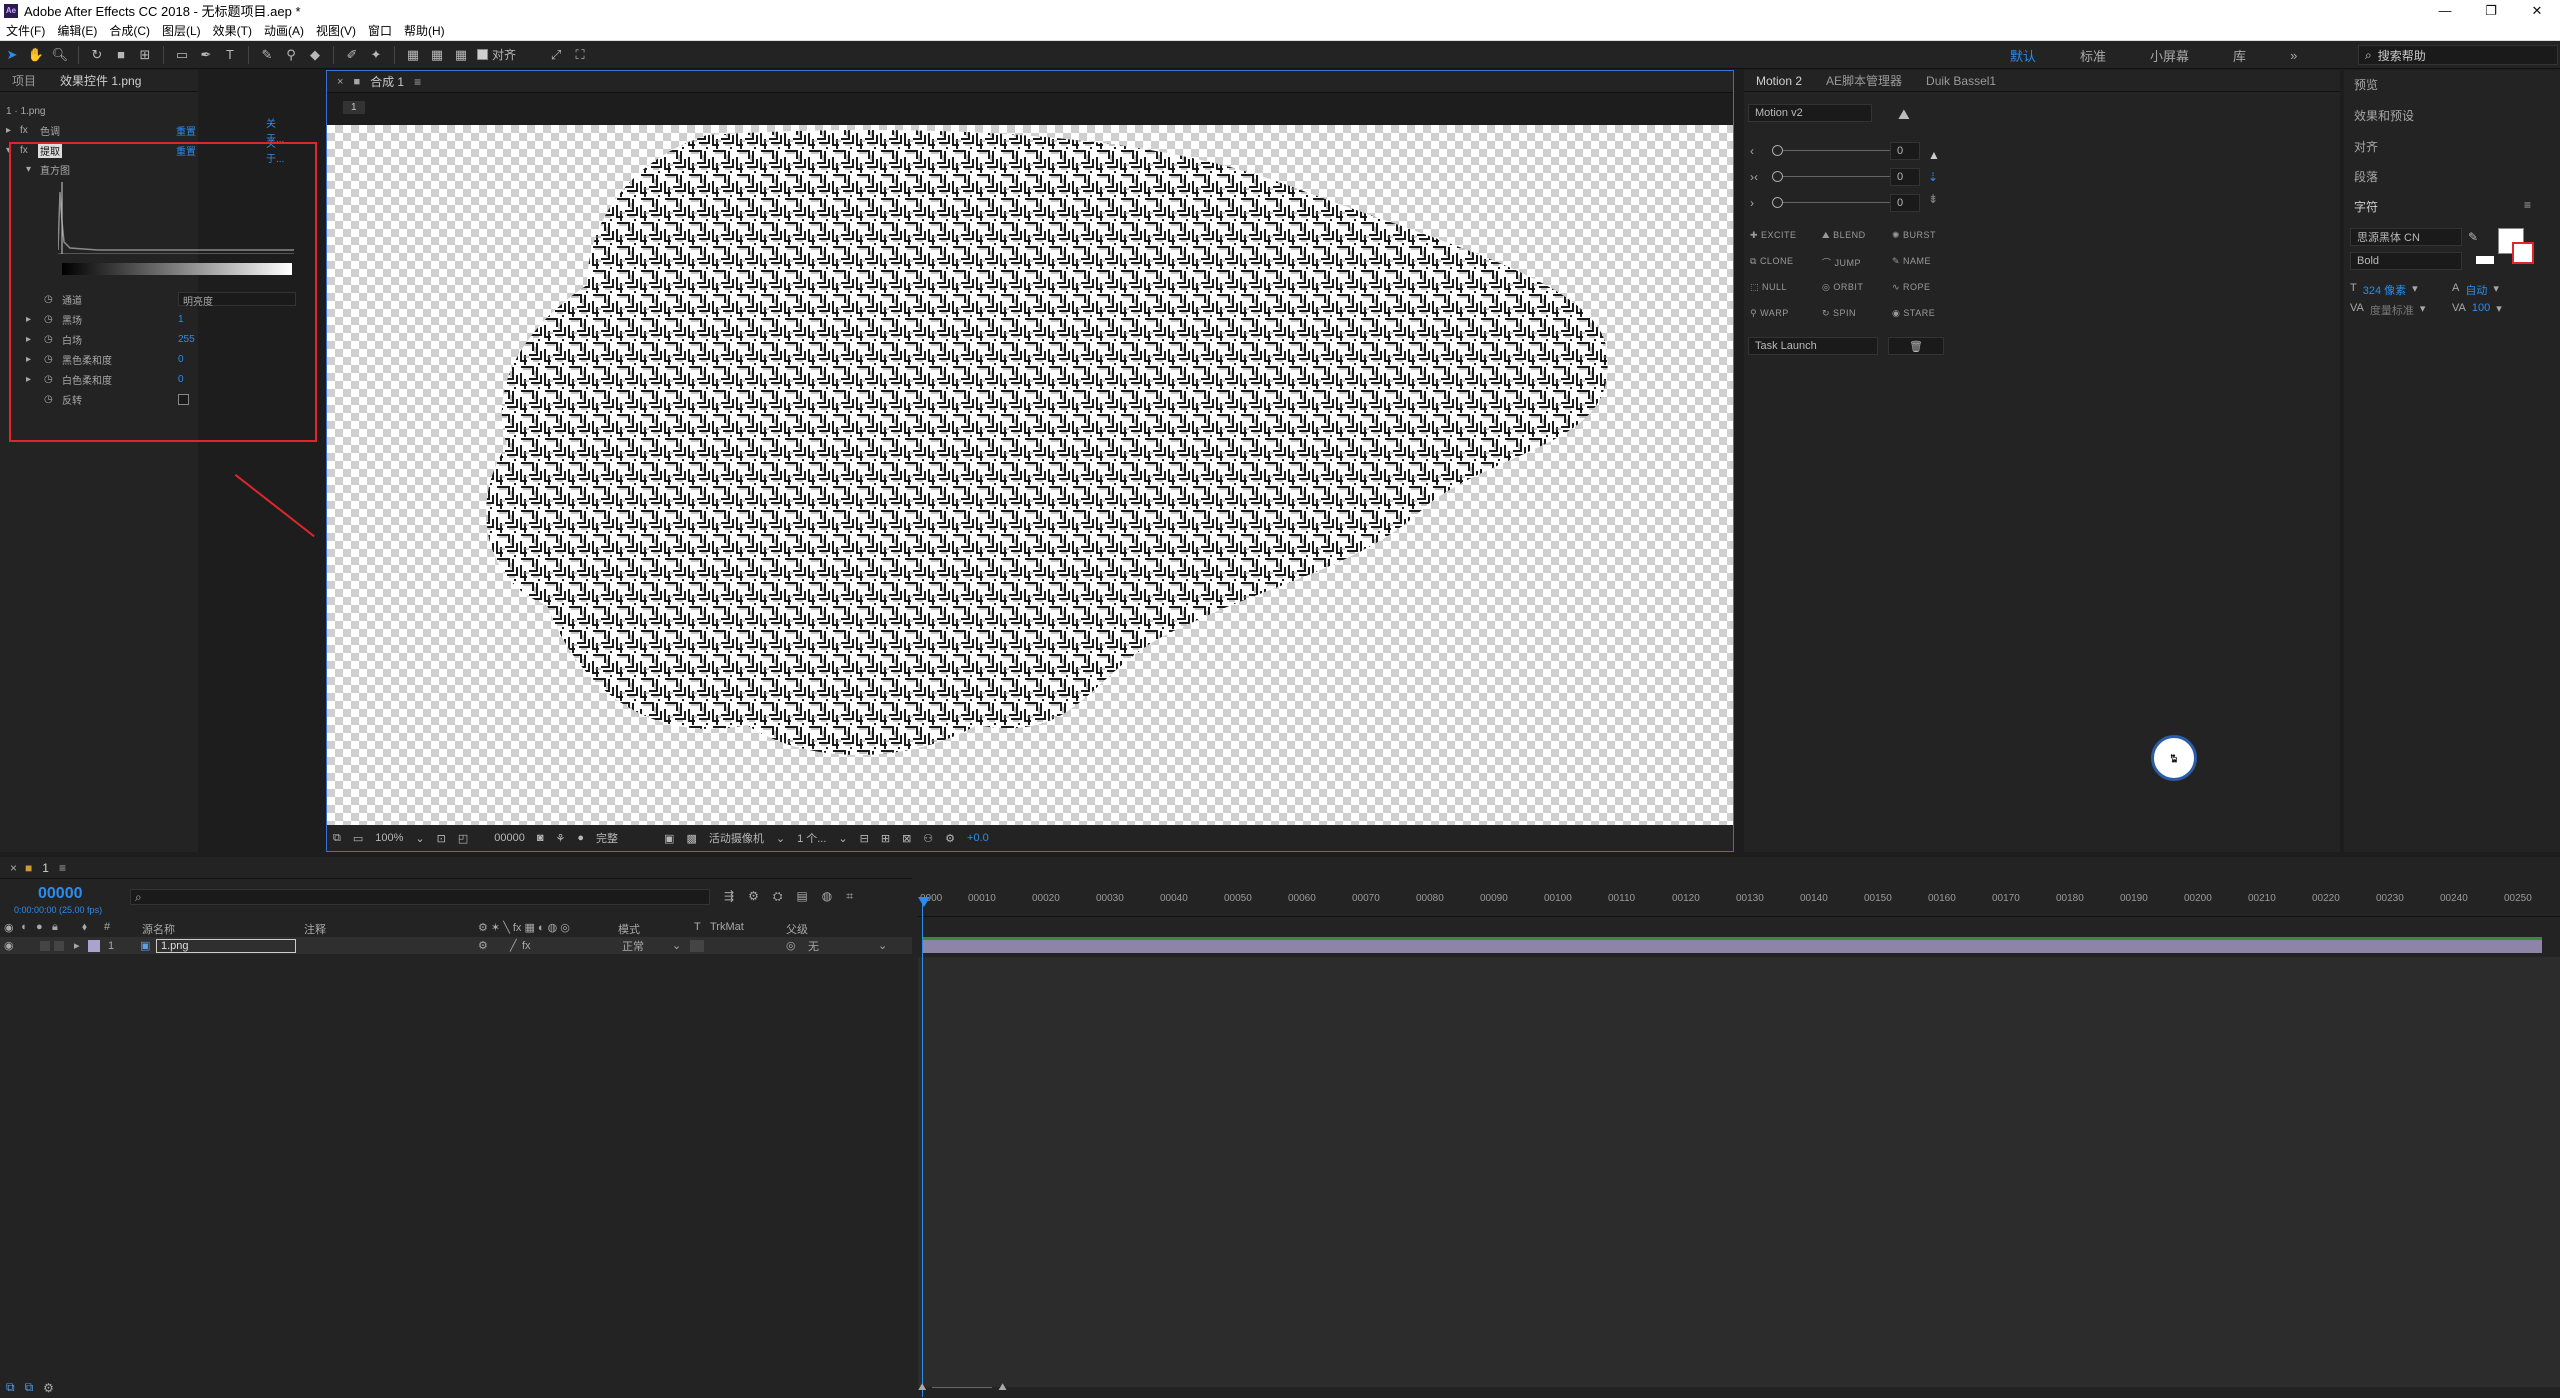  I want to click on eye-icon: ◉, so click(9, 945).